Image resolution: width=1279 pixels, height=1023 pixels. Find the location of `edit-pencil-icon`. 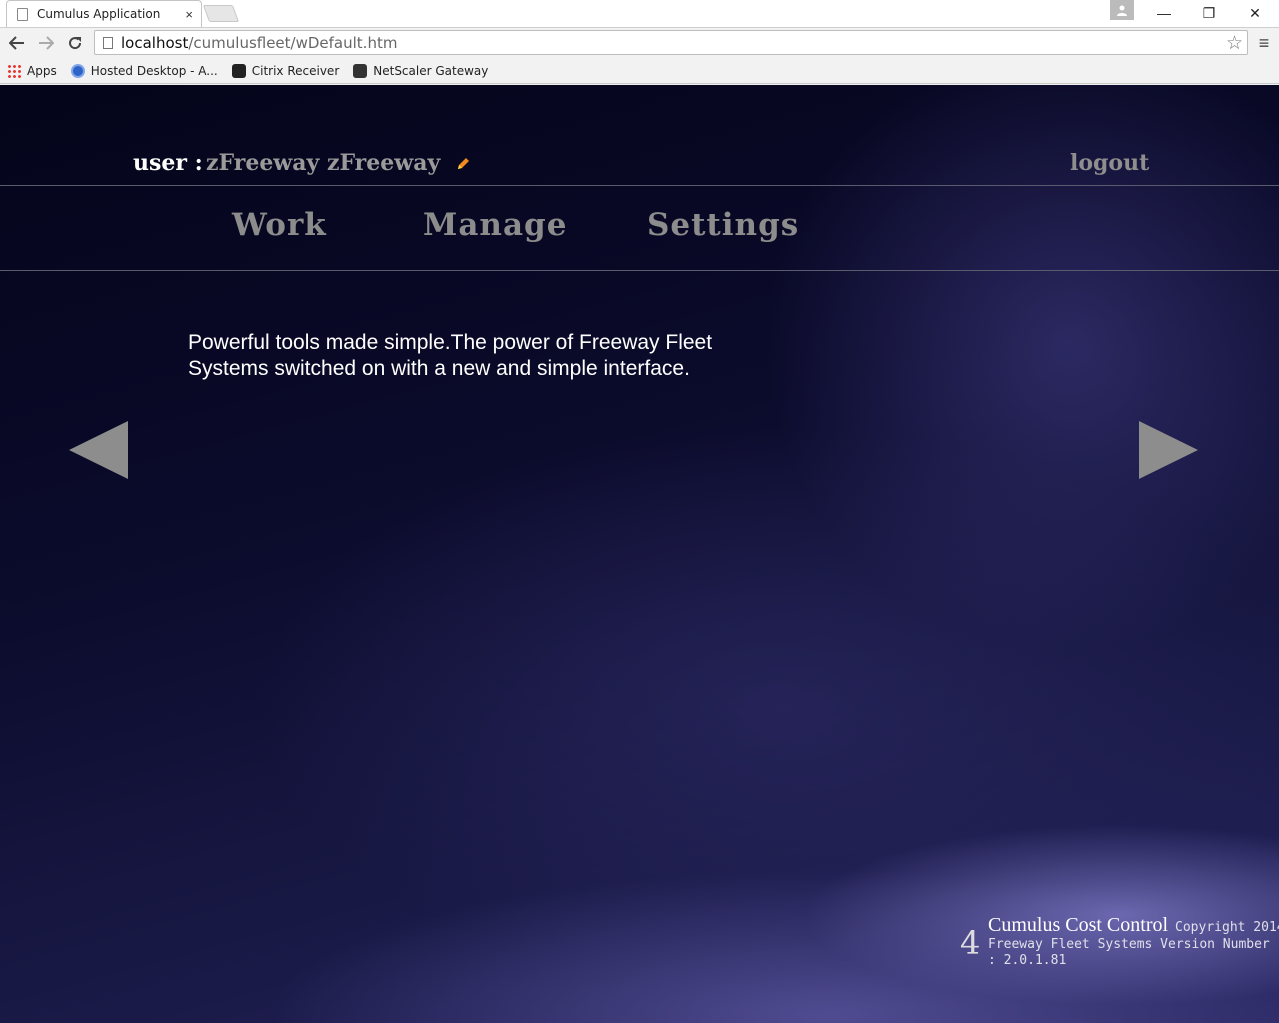

edit-pencil-icon is located at coordinates (463, 164).